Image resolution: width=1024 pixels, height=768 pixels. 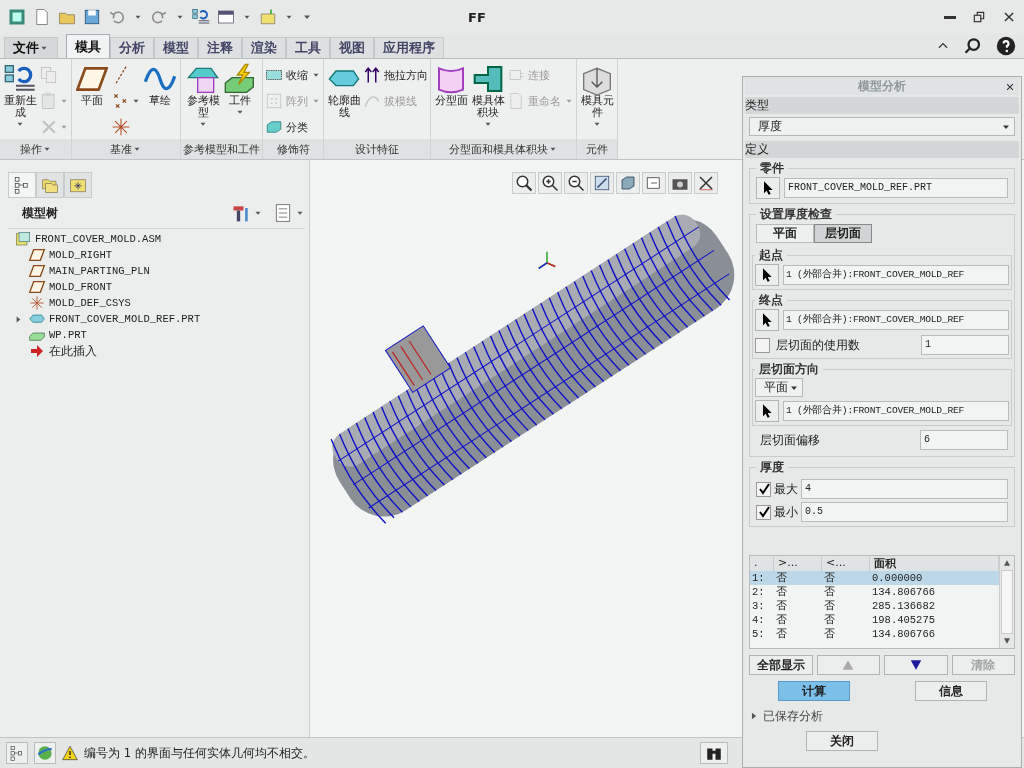 What do you see at coordinates (758, 592) in the screenshot?
I see `table-cell-text: 2:` at bounding box center [758, 592].